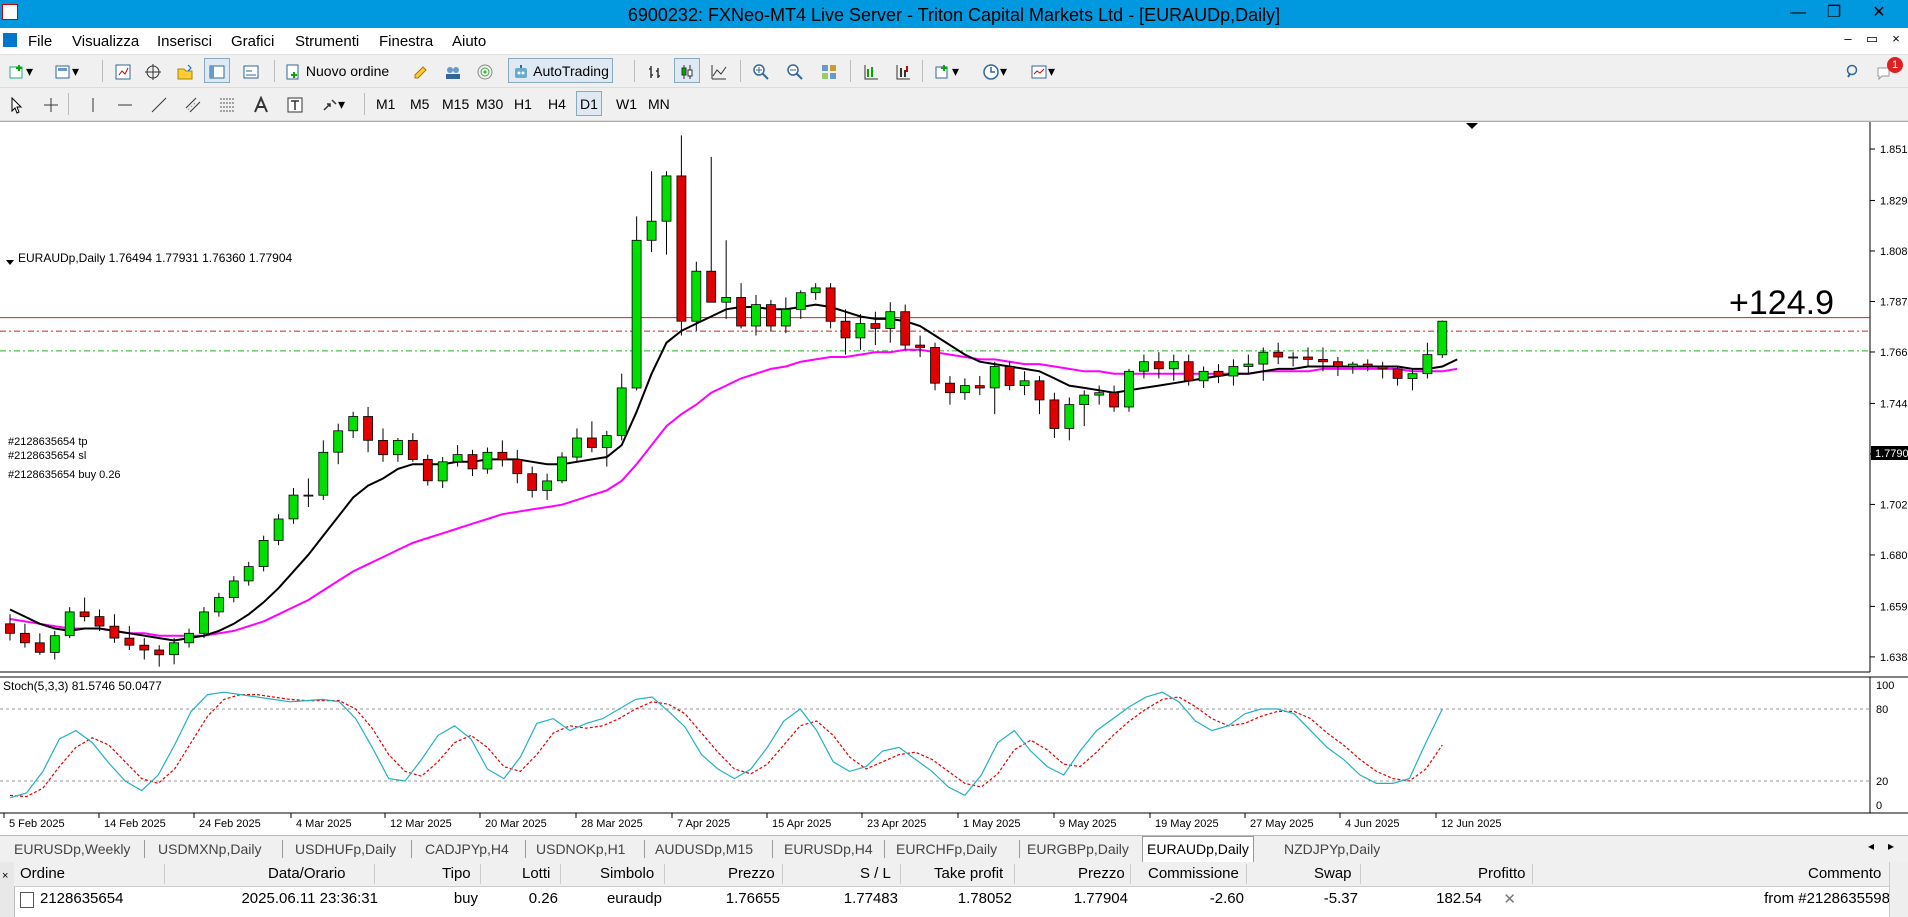 The height and width of the screenshot is (917, 1908). What do you see at coordinates (1879, 14) in the screenshot?
I see `close-button: ✕` at bounding box center [1879, 14].